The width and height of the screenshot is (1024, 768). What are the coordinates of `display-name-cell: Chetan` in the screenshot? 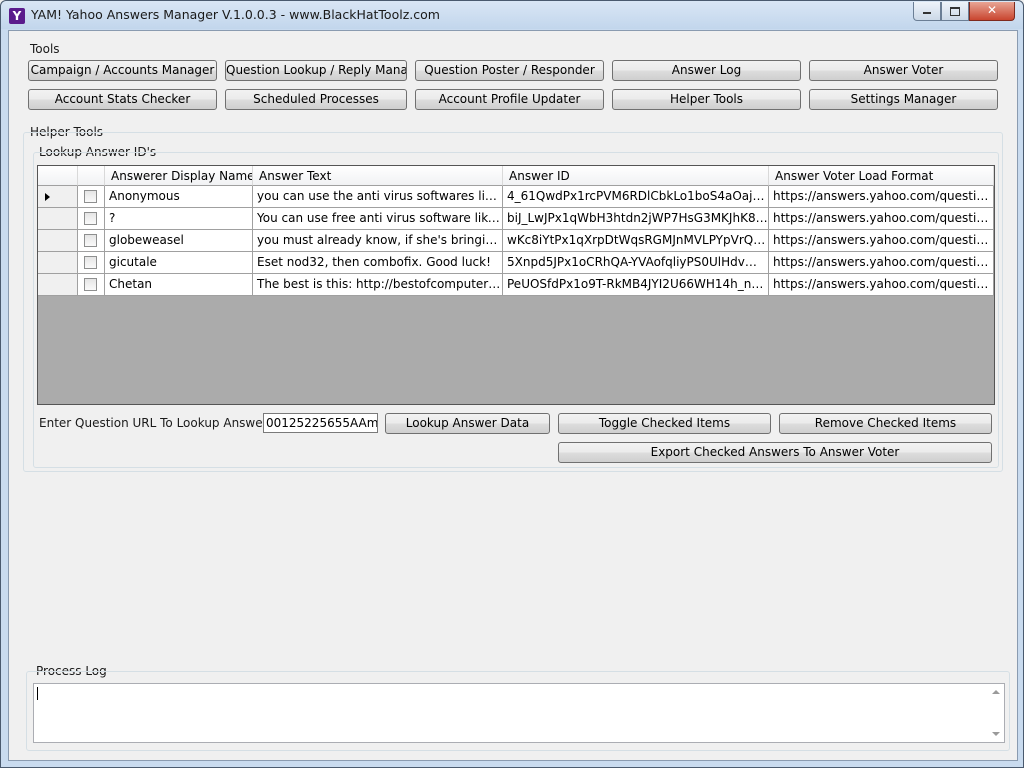 It's located at (179, 285).